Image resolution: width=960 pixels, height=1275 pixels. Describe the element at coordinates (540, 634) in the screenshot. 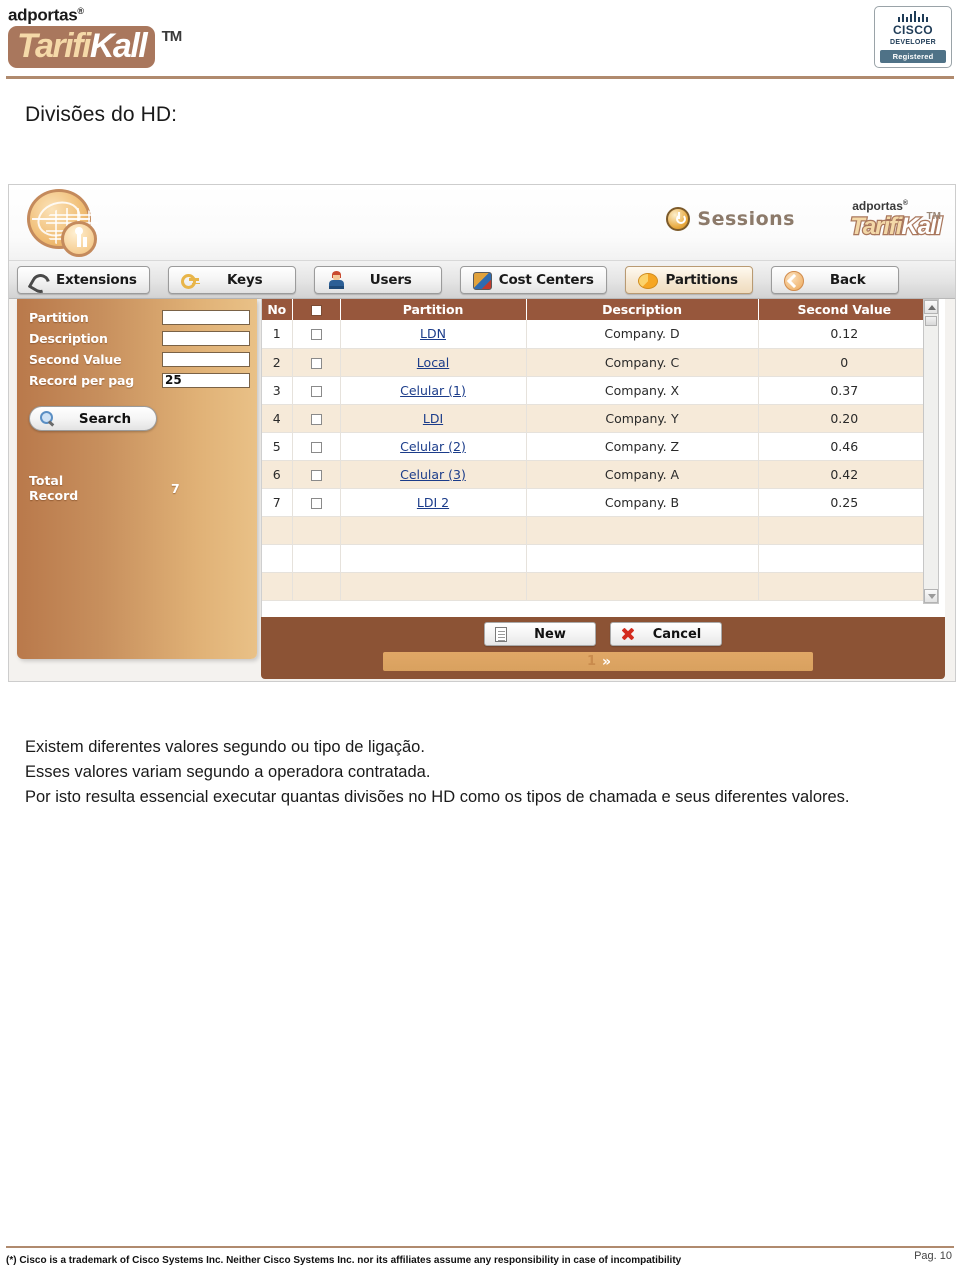

I see `new-button: New` at that location.